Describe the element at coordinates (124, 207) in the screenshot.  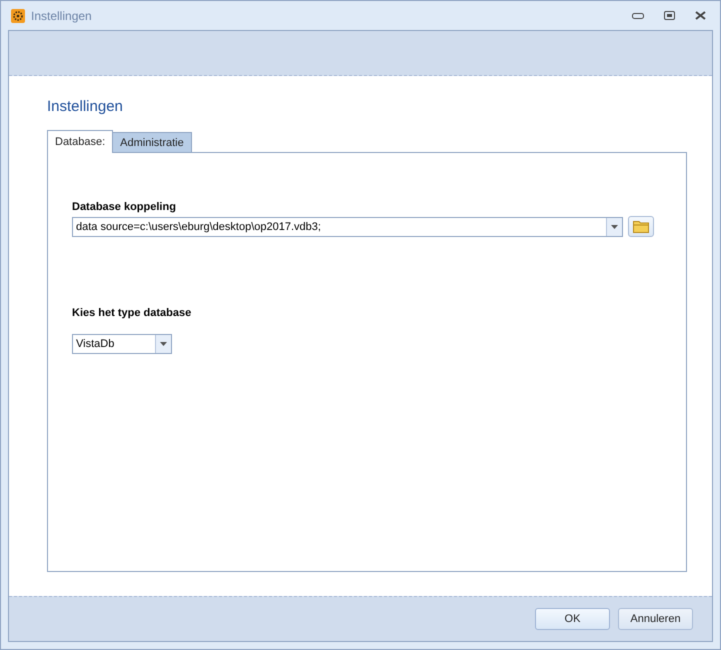
I see `field-label: Database koppeling` at that location.